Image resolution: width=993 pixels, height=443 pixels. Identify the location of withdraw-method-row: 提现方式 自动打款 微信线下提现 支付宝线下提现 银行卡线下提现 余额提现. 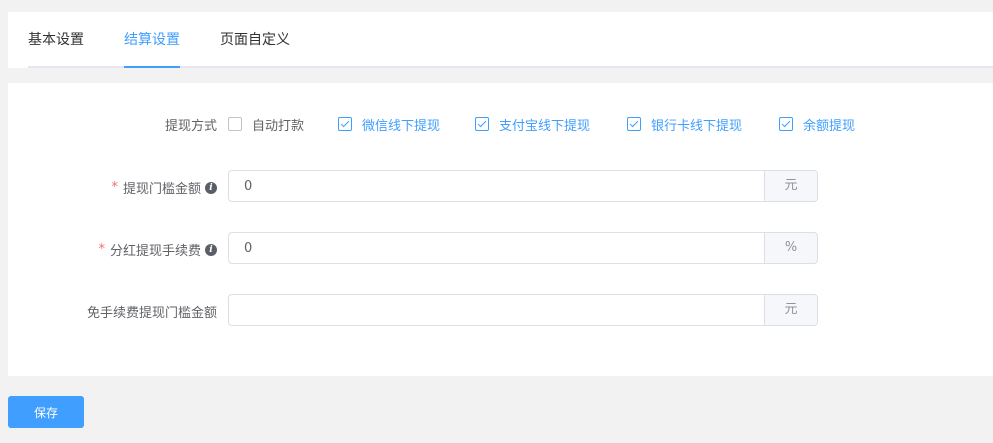
(500, 124).